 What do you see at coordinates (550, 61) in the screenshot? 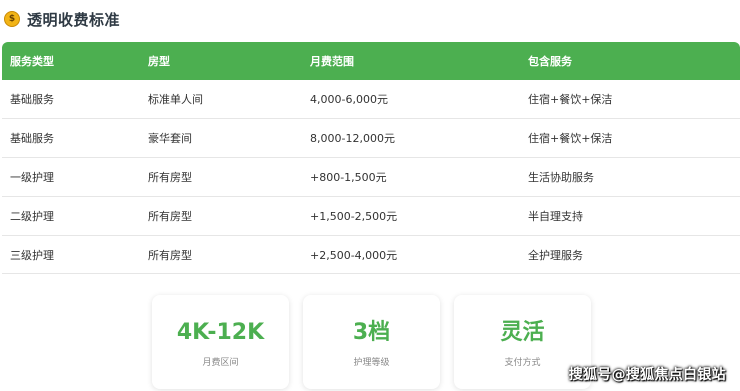
I see `header-included-services: 包含服务` at bounding box center [550, 61].